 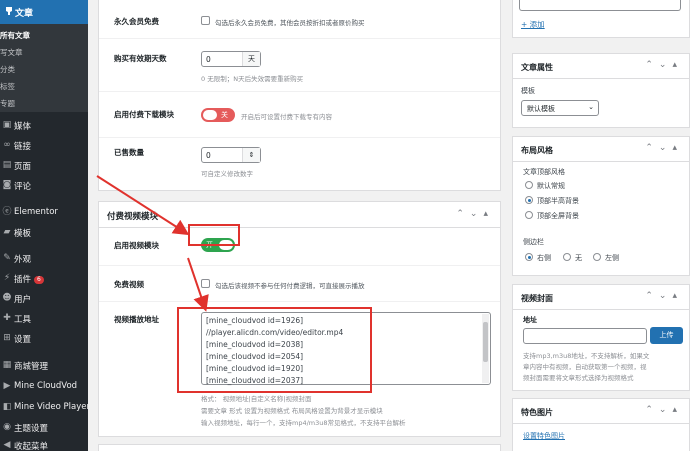 What do you see at coordinates (44, 126) in the screenshot?
I see `sidebar-item-media: ▣ 媒体` at bounding box center [44, 126].